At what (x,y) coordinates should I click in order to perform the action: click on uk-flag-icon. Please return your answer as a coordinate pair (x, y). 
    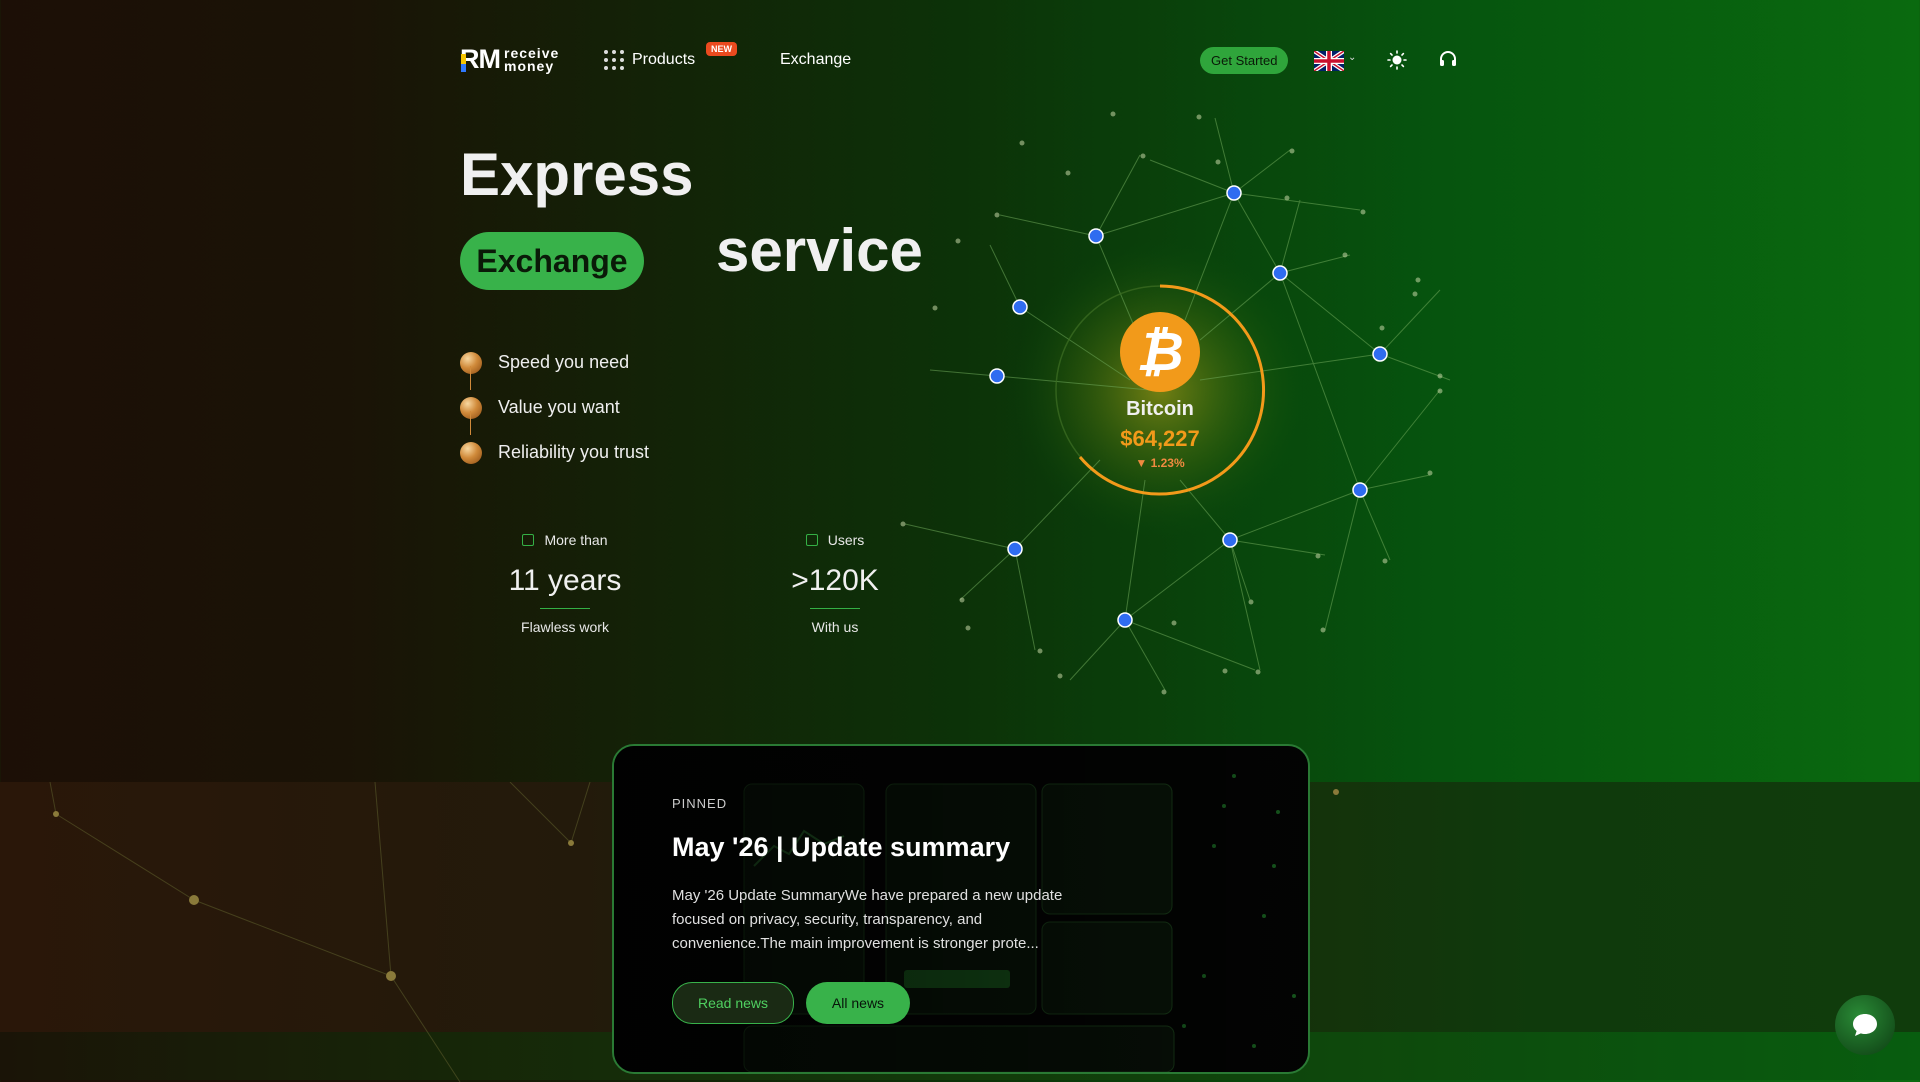
    Looking at the image, I should click on (1329, 61).